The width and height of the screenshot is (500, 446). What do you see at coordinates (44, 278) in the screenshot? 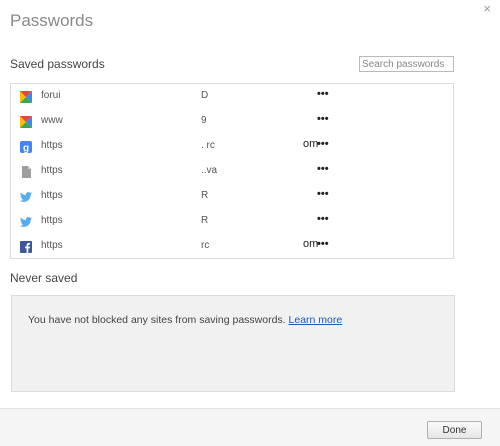
I see `never-saved-heading: Never saved` at bounding box center [44, 278].